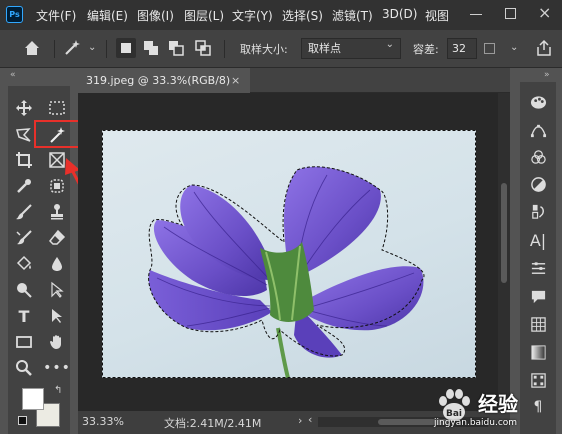 This screenshot has width=562, height=434. What do you see at coordinates (213, 423) in the screenshot?
I see `document-info: 文档:2.41M/2.41M` at bounding box center [213, 423].